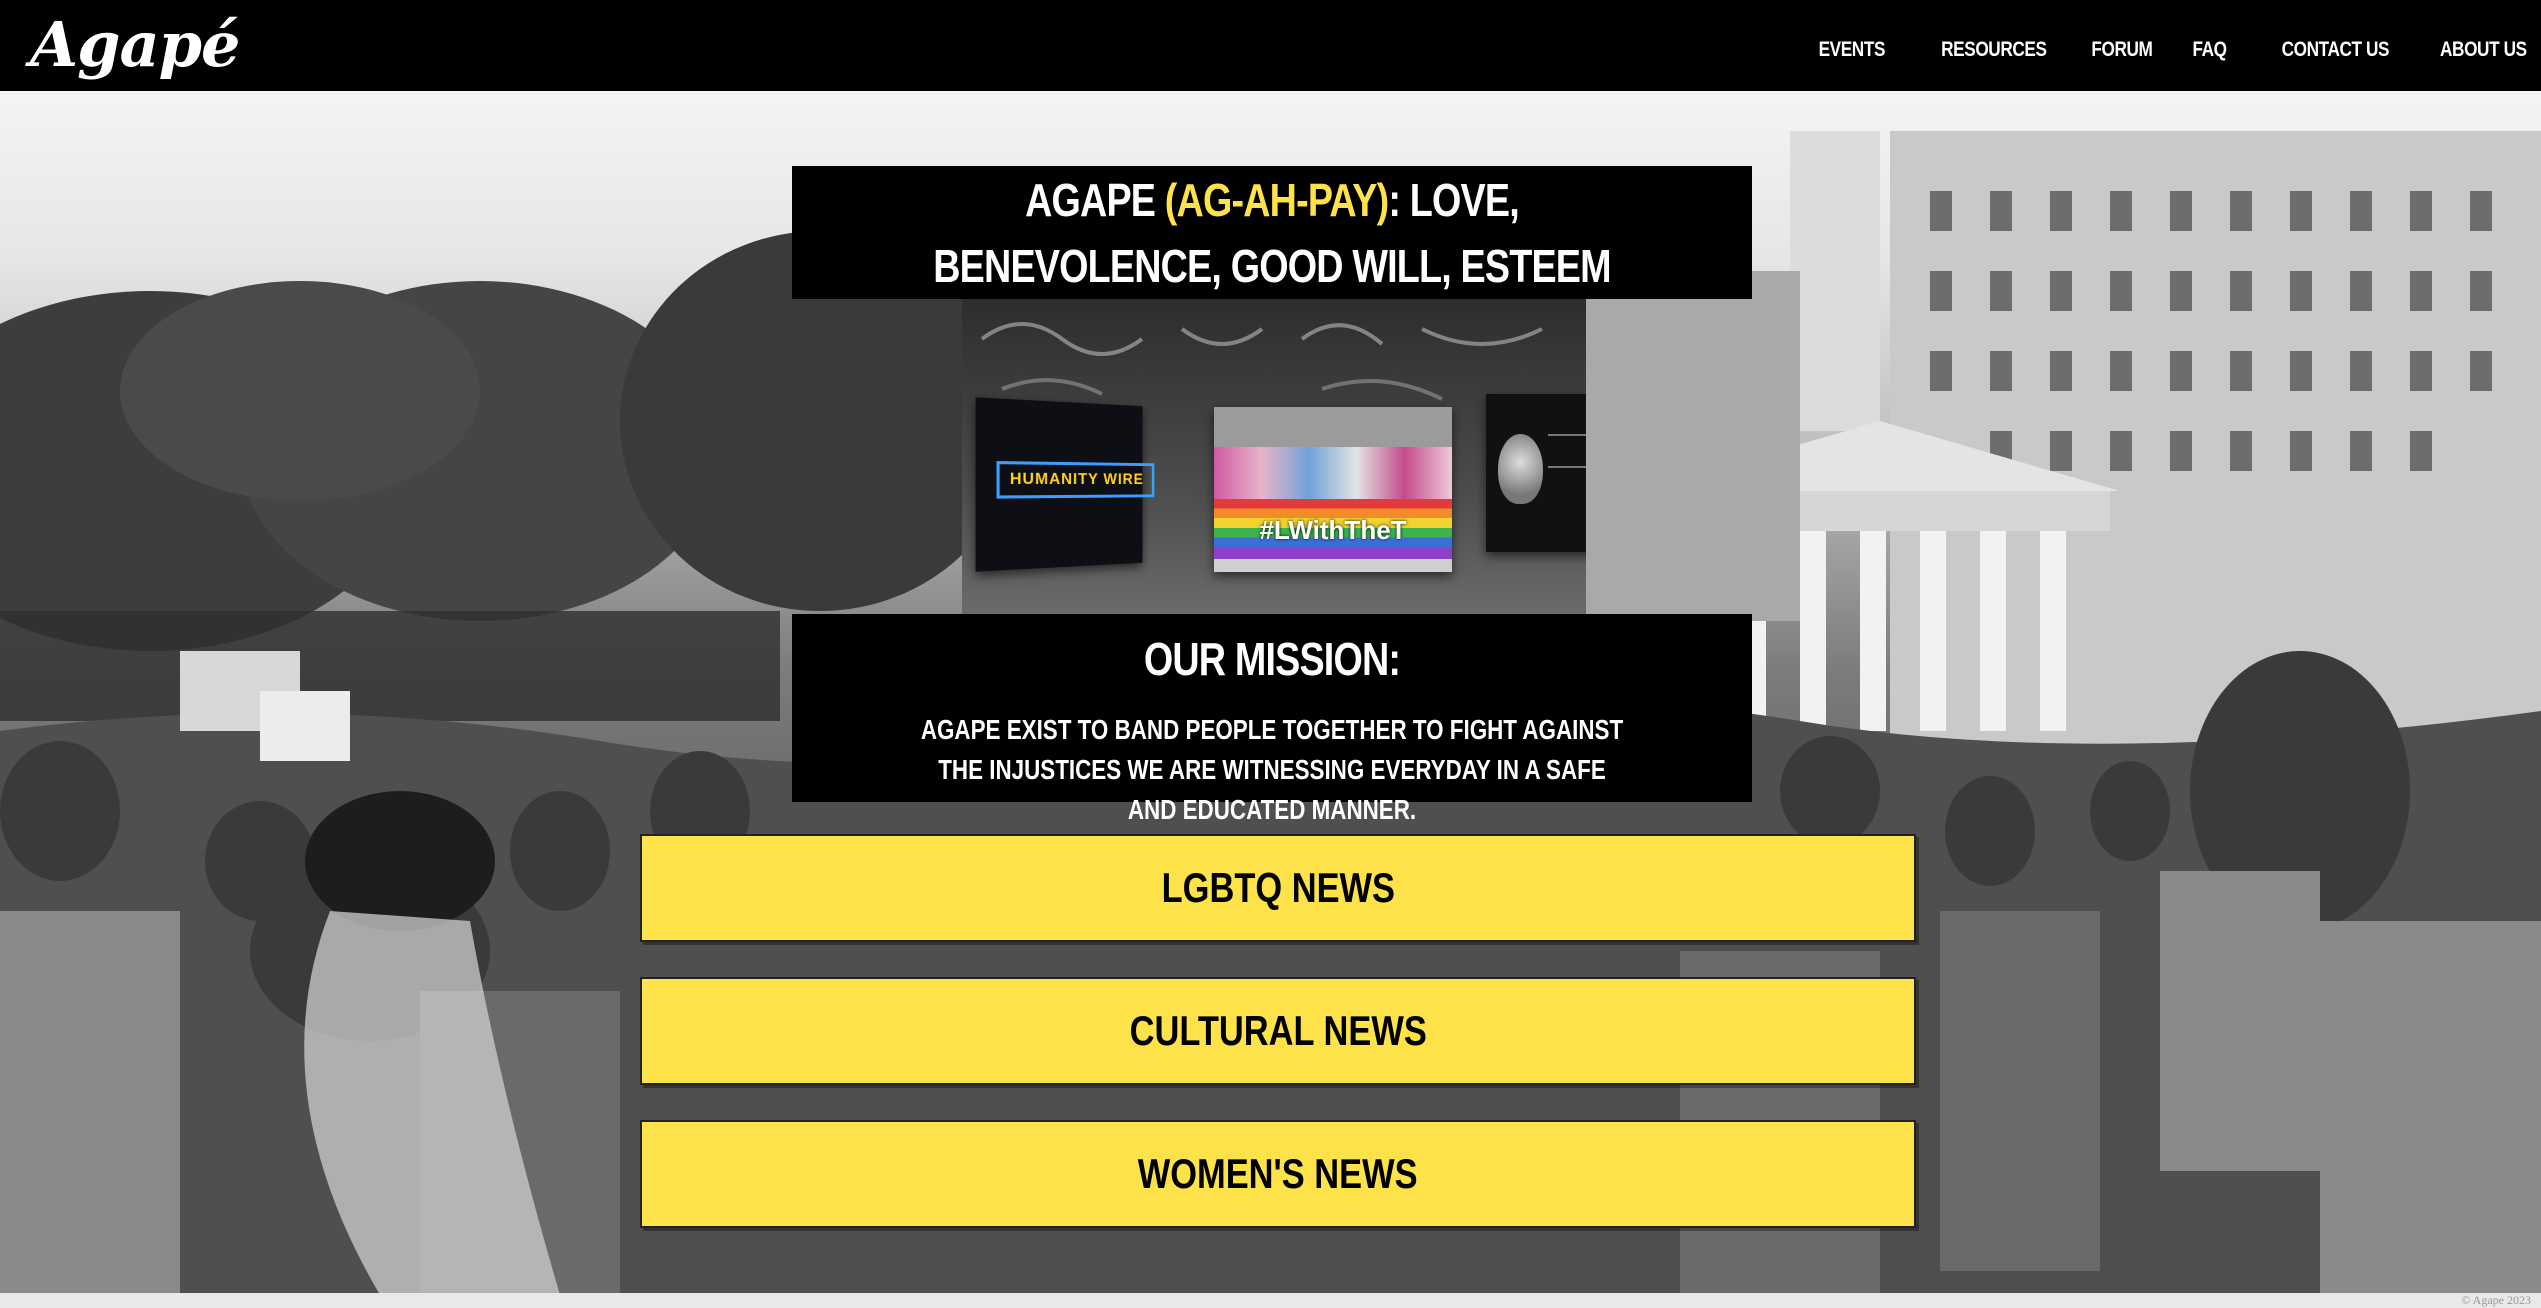 This screenshot has height=1308, width=2541. Describe the element at coordinates (2496, 1300) in the screenshot. I see `copyright-text: © Agape 2023` at that location.